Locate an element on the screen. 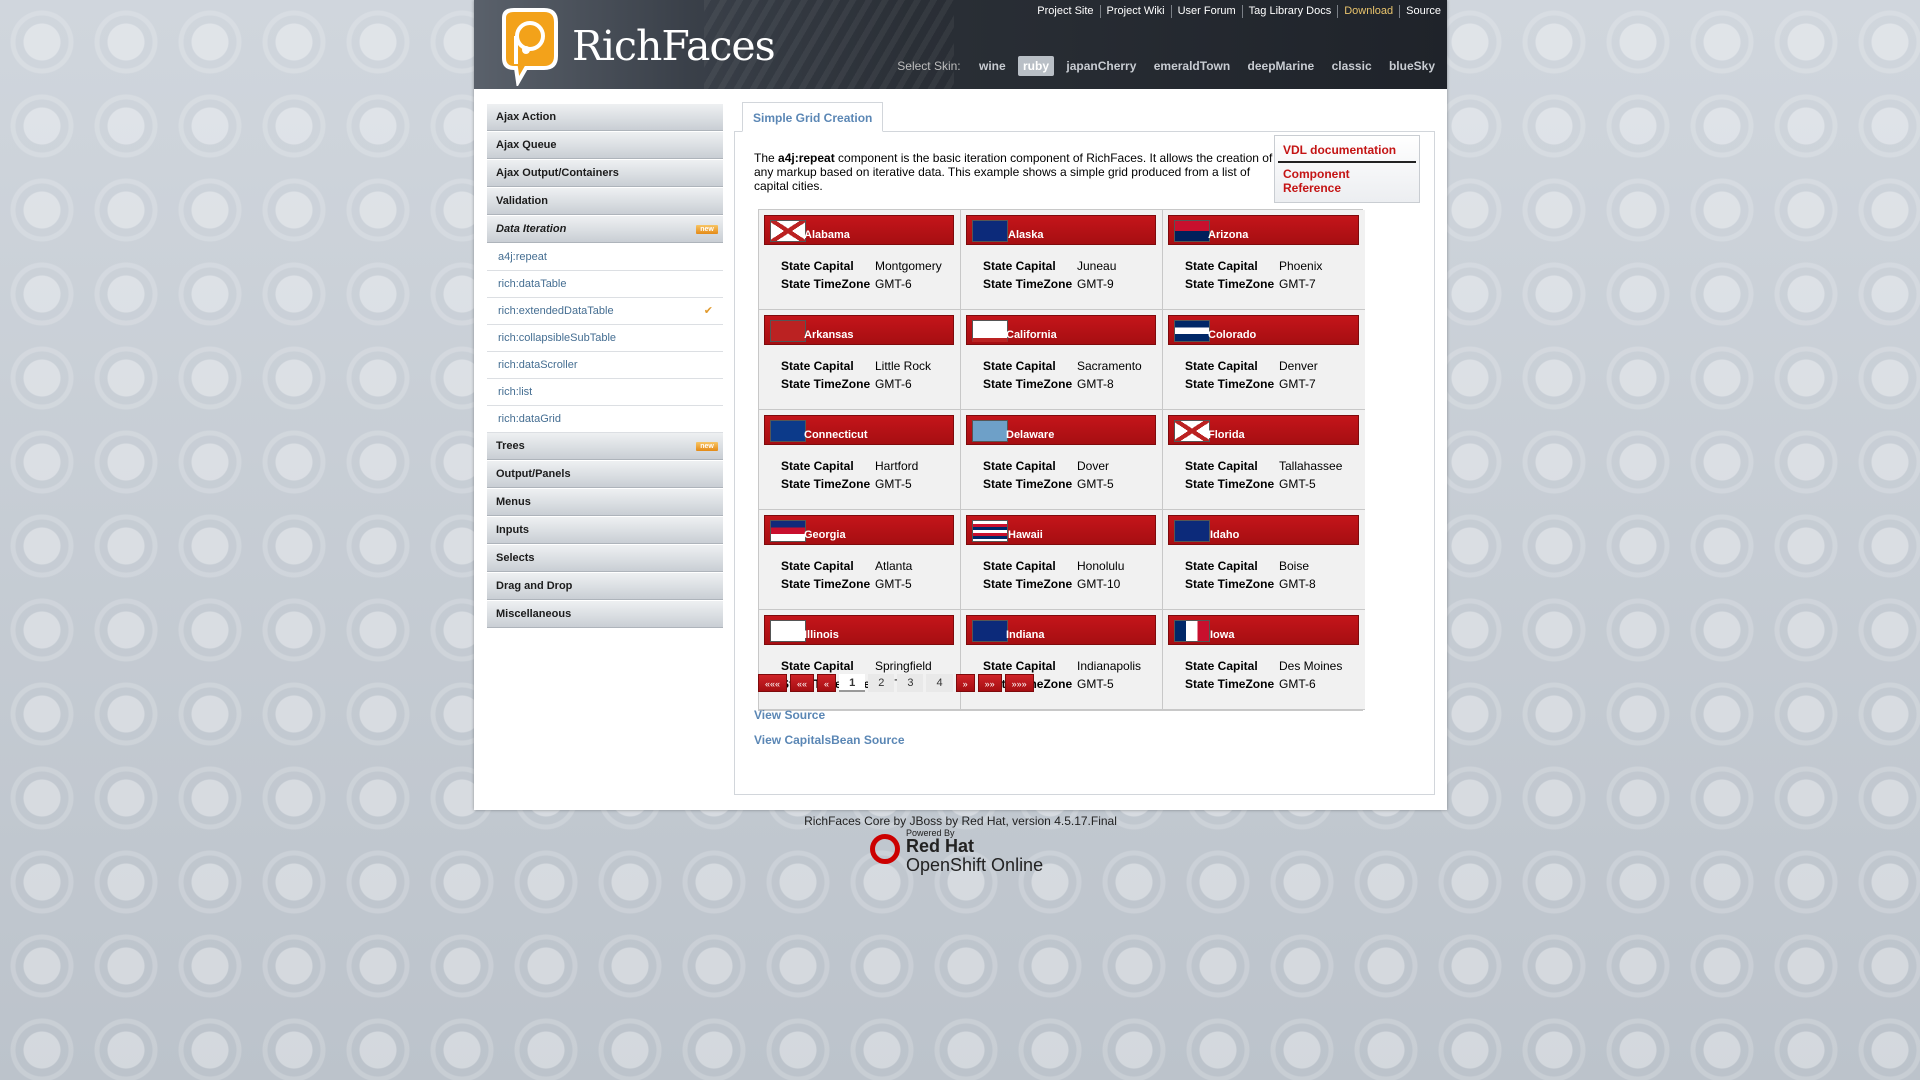  red-hat-logo-icon is located at coordinates (885, 849).